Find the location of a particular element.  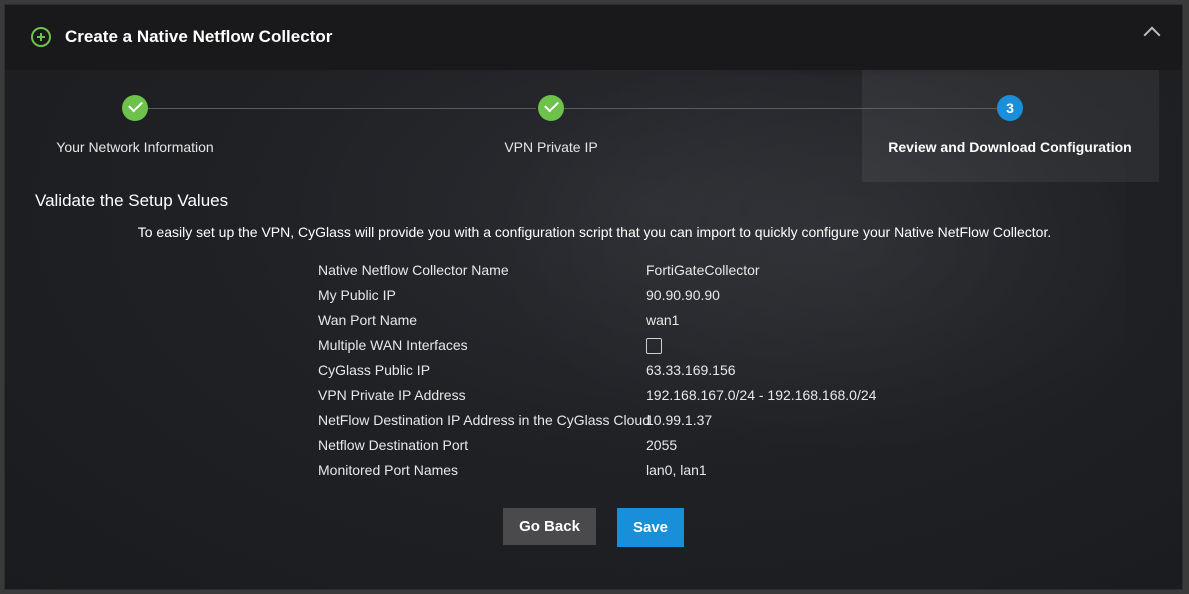

field-label: Monitored Port Names is located at coordinates (388, 470).